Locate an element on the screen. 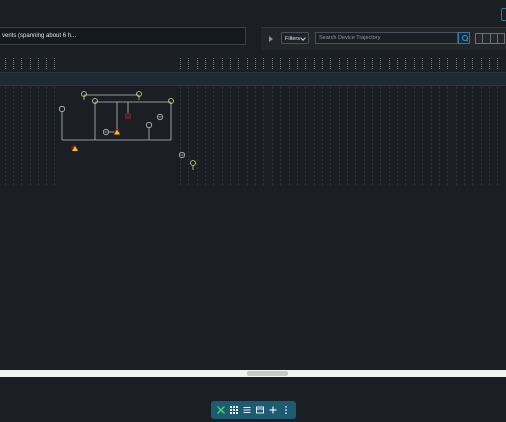 Image resolution: width=506 pixels, height=422 pixels. time-ruler is located at coordinates (253, 63).